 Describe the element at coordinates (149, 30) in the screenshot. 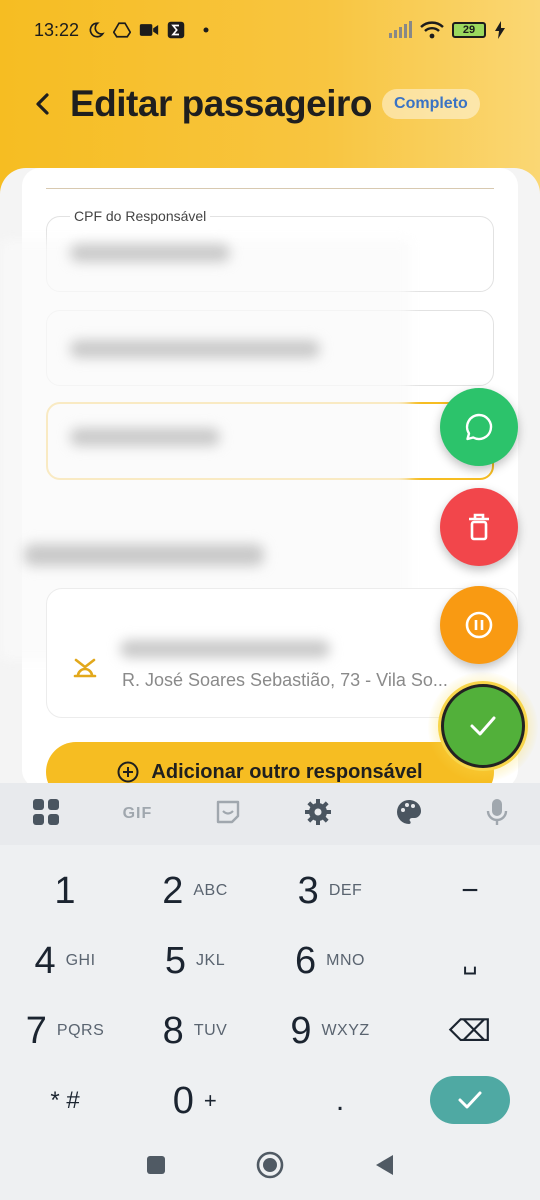

I see `video-icon` at that location.